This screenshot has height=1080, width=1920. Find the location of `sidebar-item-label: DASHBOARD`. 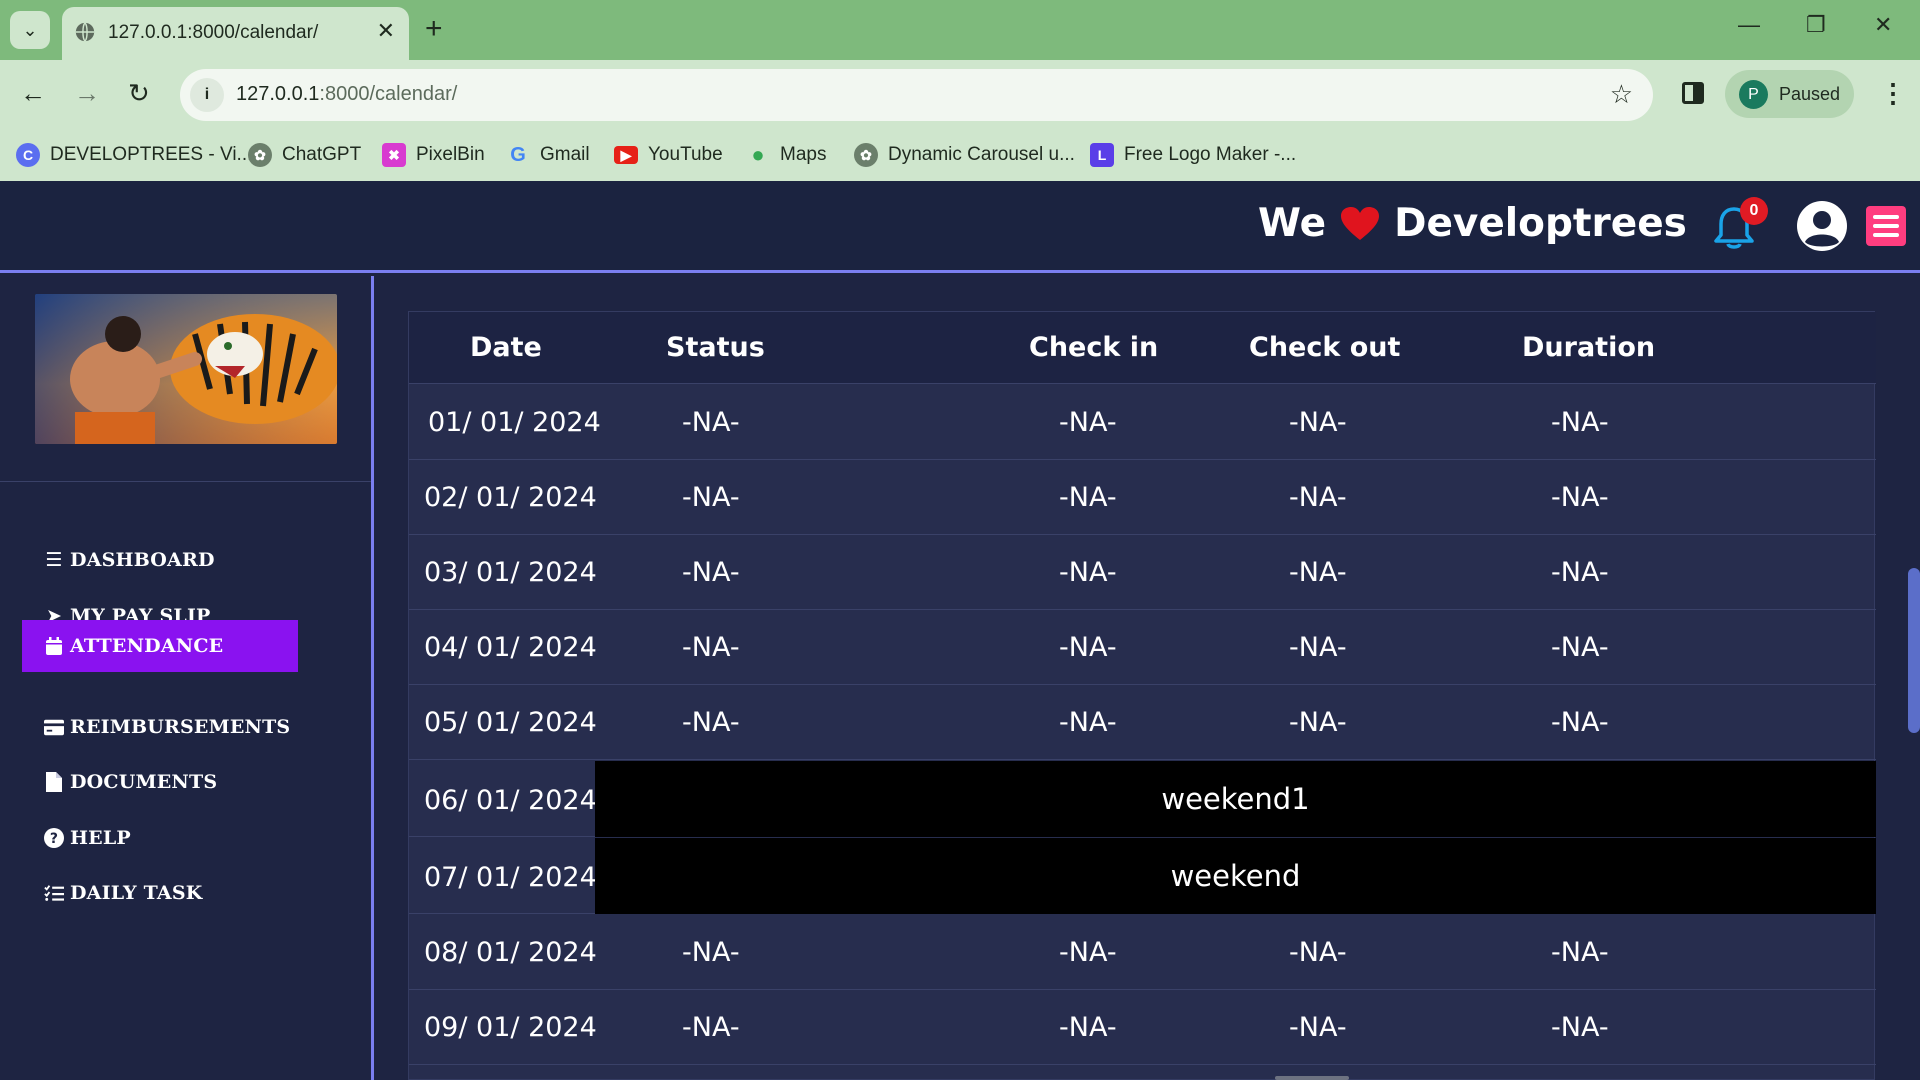

sidebar-item-label: DASHBOARD is located at coordinates (142, 560).